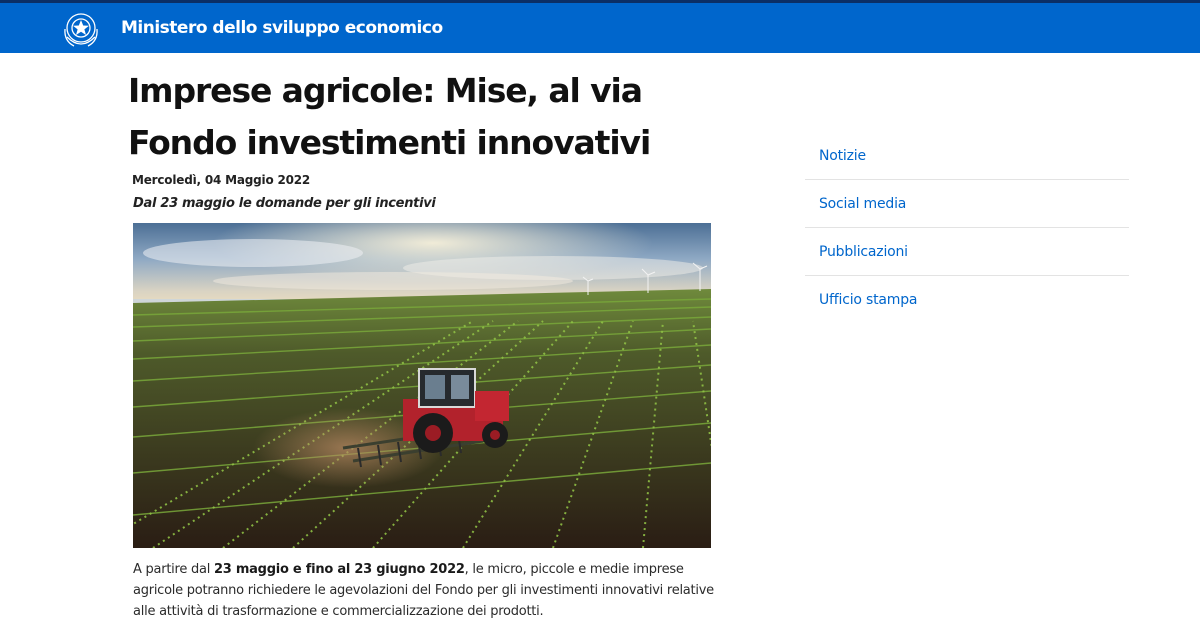 The width and height of the screenshot is (1200, 634). Describe the element at coordinates (967, 300) in the screenshot. I see `sidebar-item-ufficio-stampa: Ufficio stampa` at that location.